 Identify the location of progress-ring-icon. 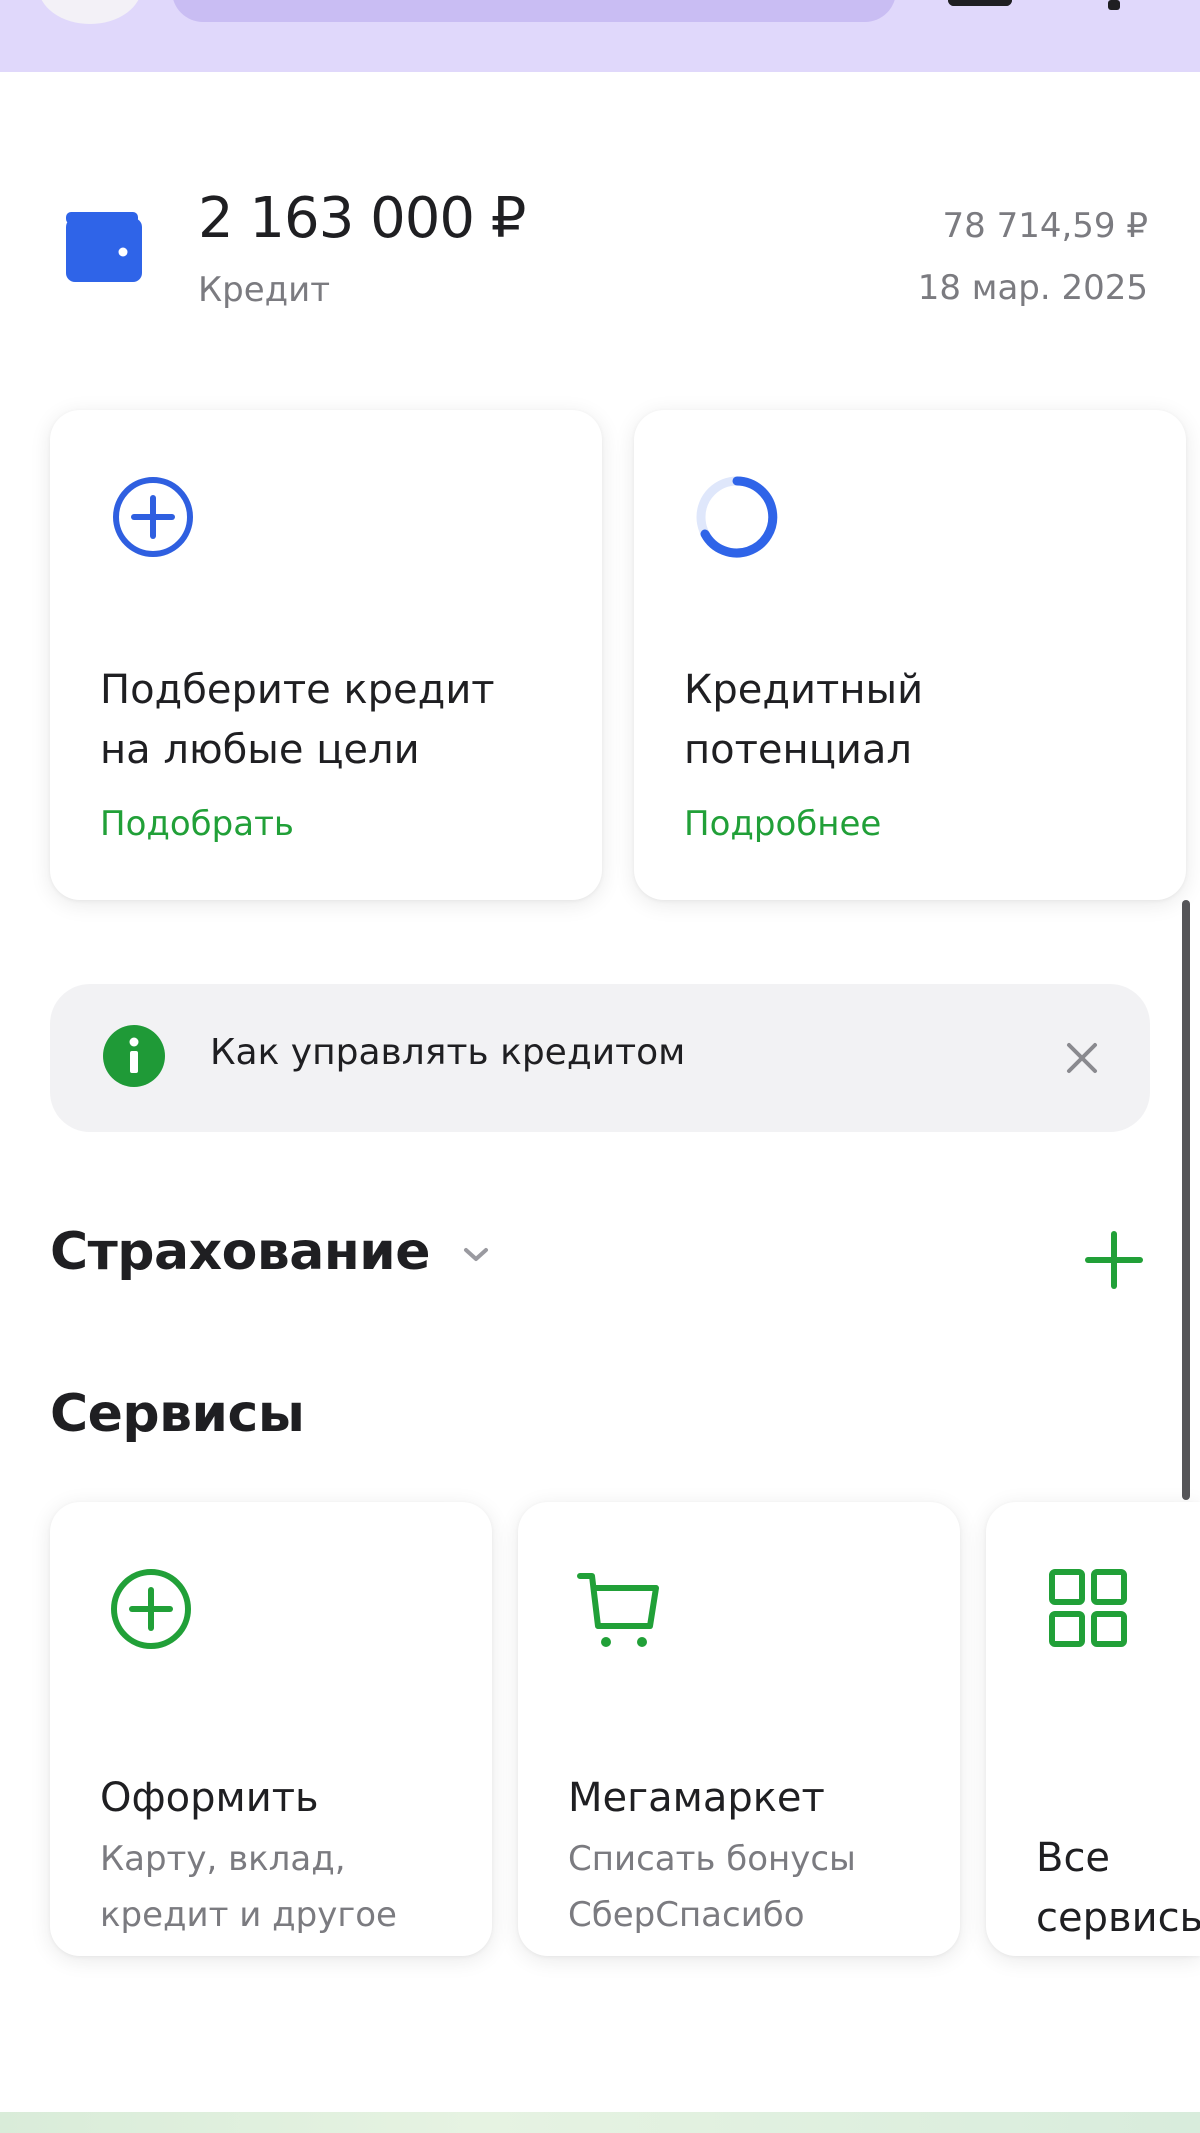
(737, 517).